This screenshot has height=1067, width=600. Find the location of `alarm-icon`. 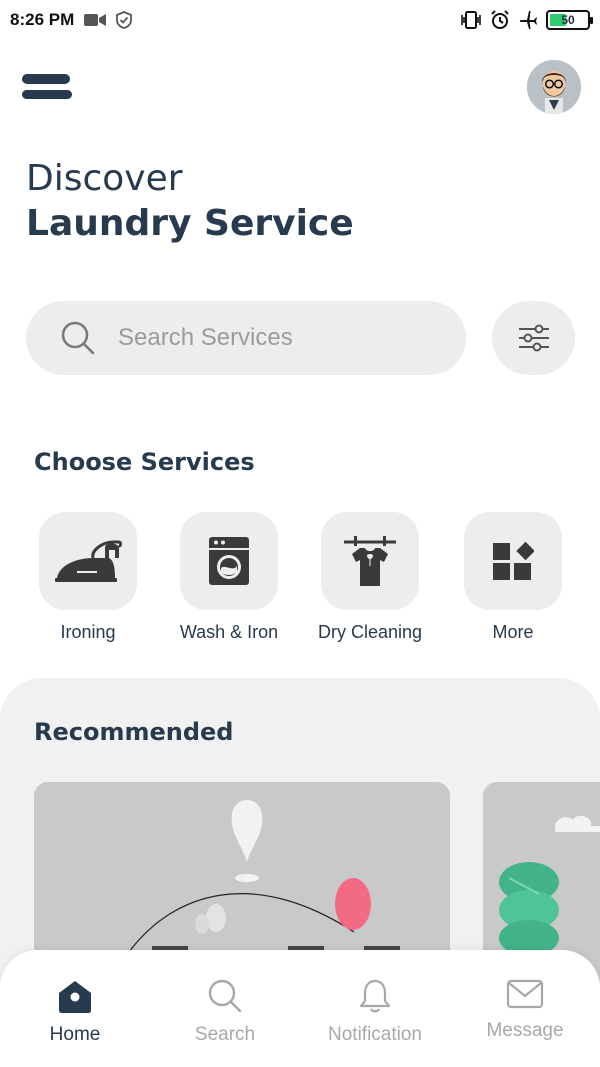

alarm-icon is located at coordinates (500, 19).